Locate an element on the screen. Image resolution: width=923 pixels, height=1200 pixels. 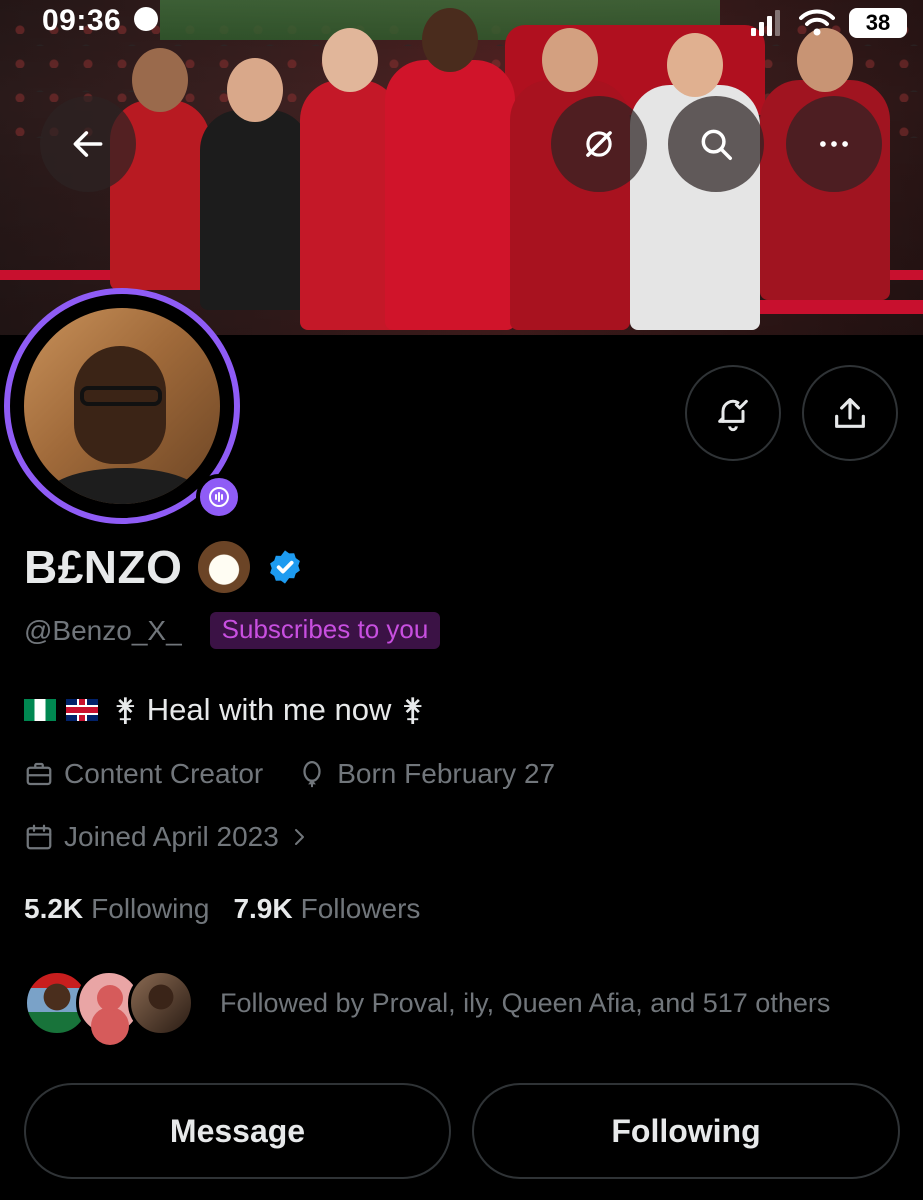
smiley-icon is located at coordinates (146, 19).